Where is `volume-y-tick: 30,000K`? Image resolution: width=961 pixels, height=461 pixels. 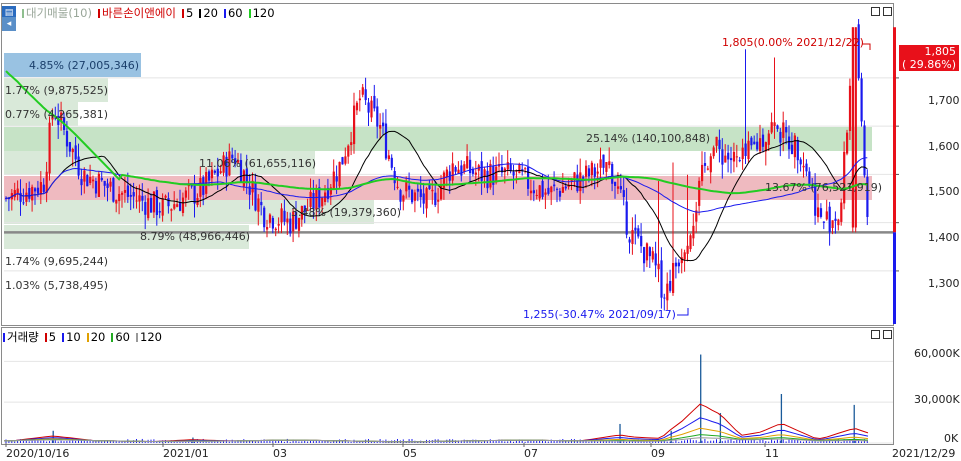
volume-y-tick: 30,000K is located at coordinates (937, 399).